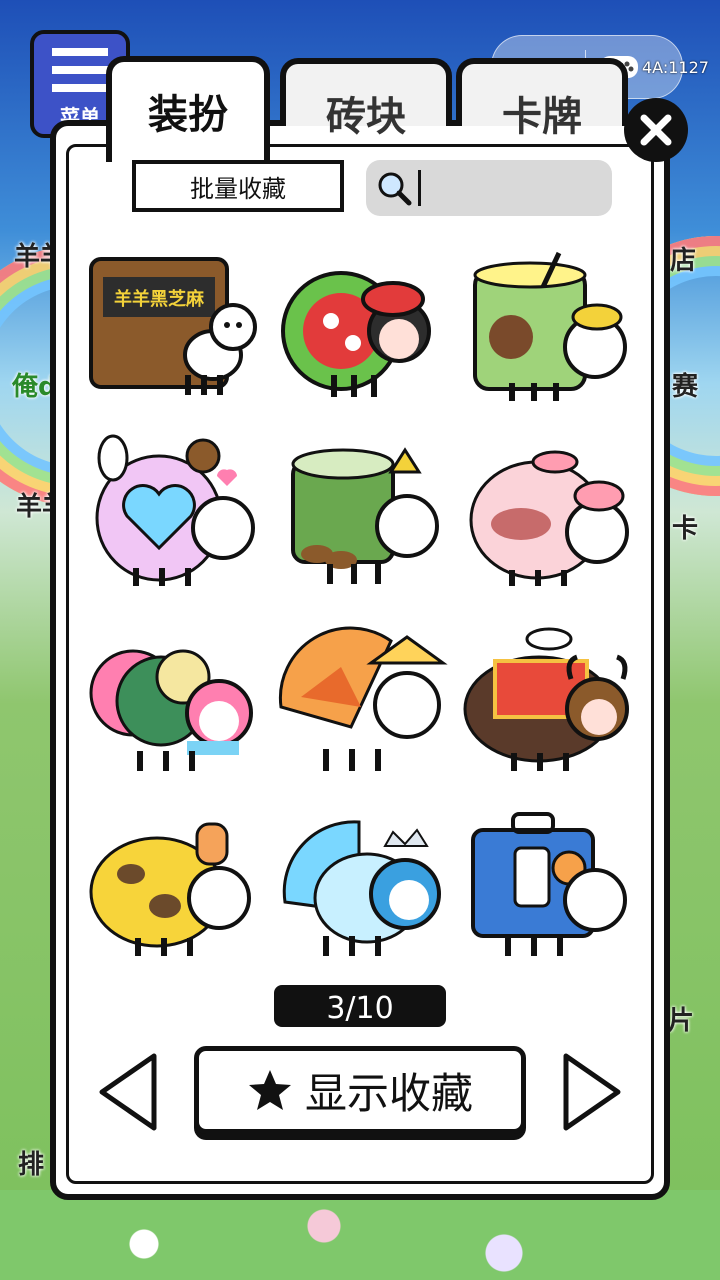  Describe the element at coordinates (395, 189) in the screenshot. I see `search-icon` at that location.